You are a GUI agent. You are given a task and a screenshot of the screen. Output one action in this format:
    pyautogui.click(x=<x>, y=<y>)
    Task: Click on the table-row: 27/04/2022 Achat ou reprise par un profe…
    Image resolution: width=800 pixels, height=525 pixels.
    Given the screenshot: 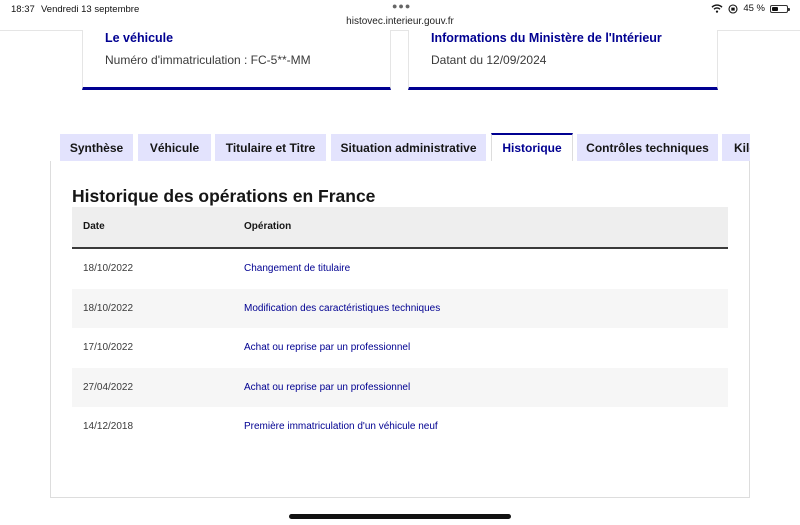 What is the action you would take?
    pyautogui.click(x=400, y=387)
    